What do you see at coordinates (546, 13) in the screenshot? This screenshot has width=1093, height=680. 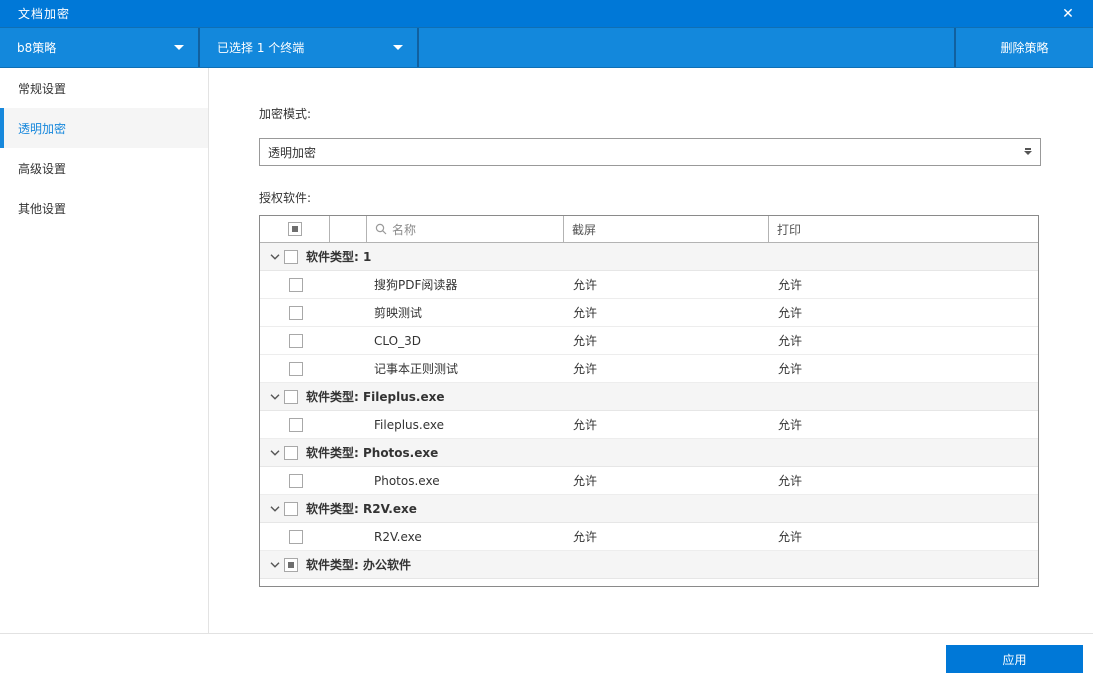 I see `titlebar: 文档加密 ✕` at bounding box center [546, 13].